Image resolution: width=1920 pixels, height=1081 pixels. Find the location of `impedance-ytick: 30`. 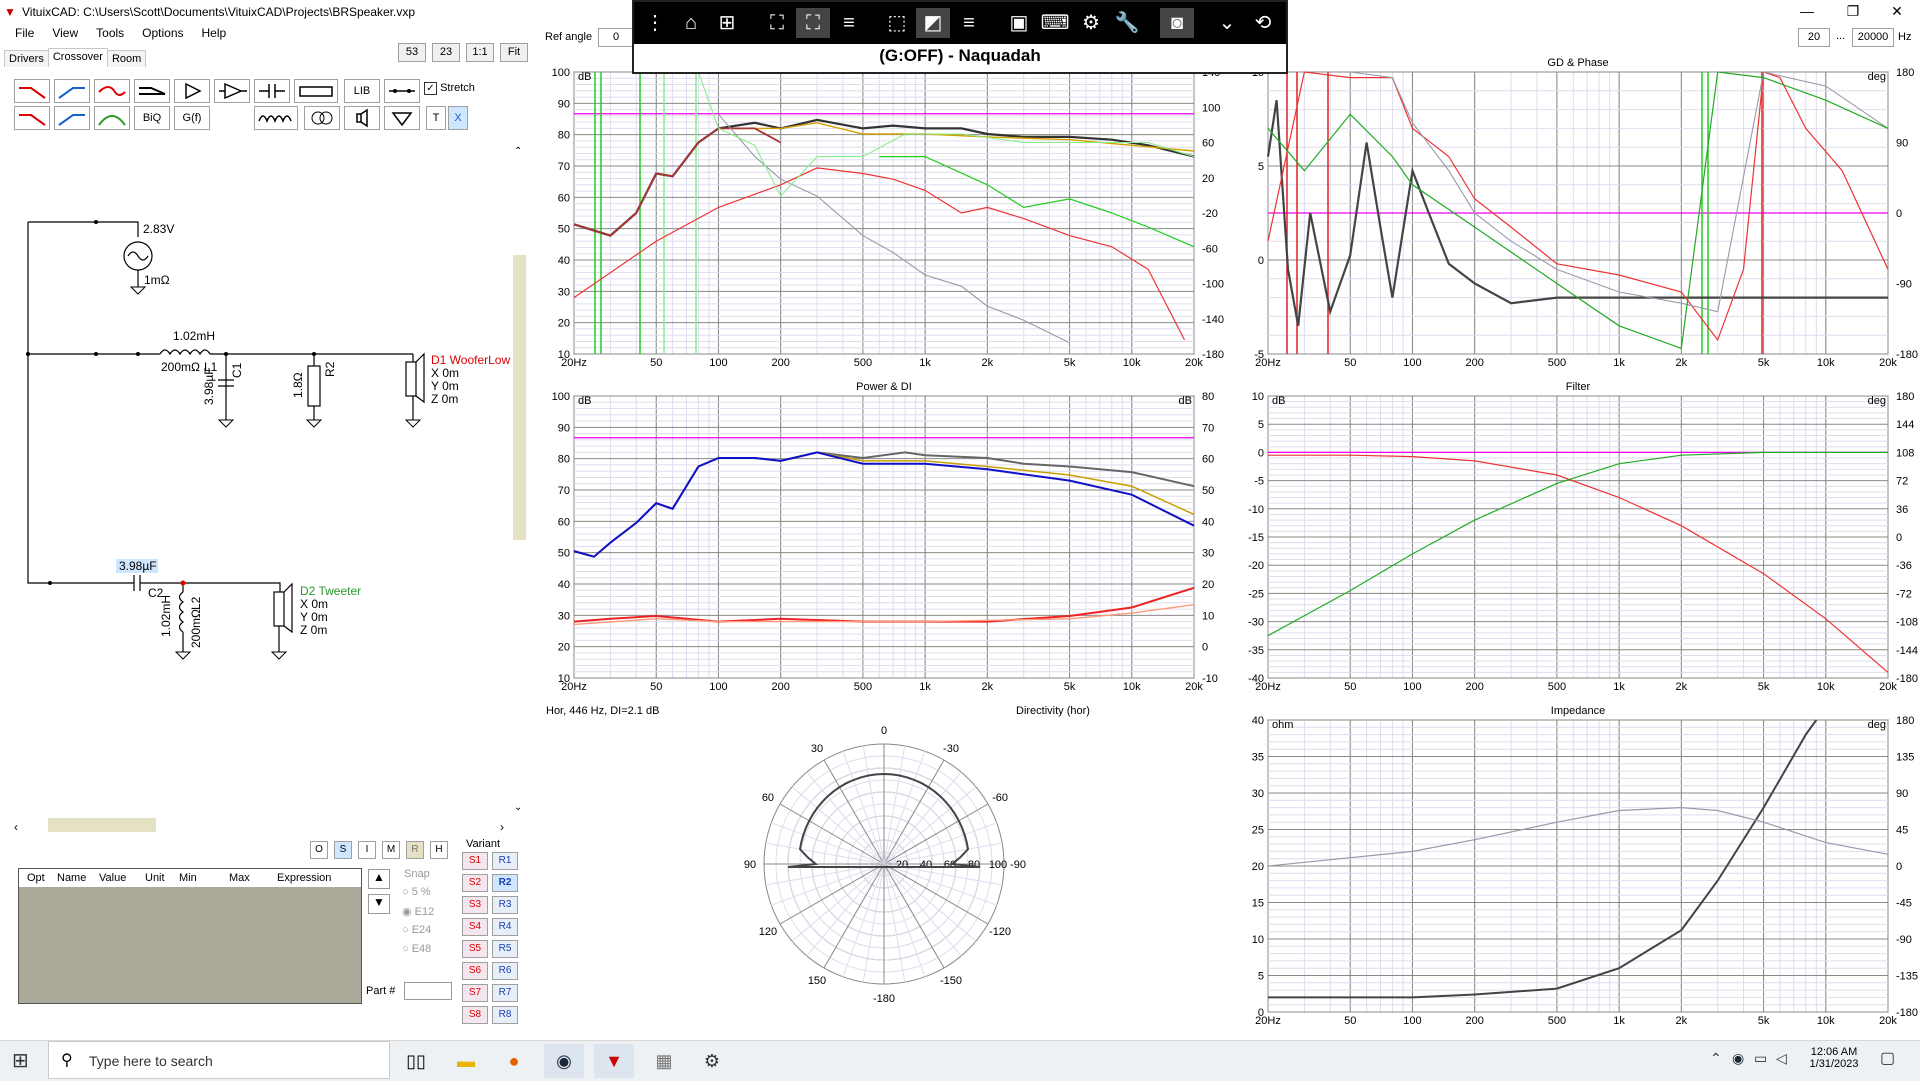

impedance-ytick: 30 is located at coordinates (1258, 794).